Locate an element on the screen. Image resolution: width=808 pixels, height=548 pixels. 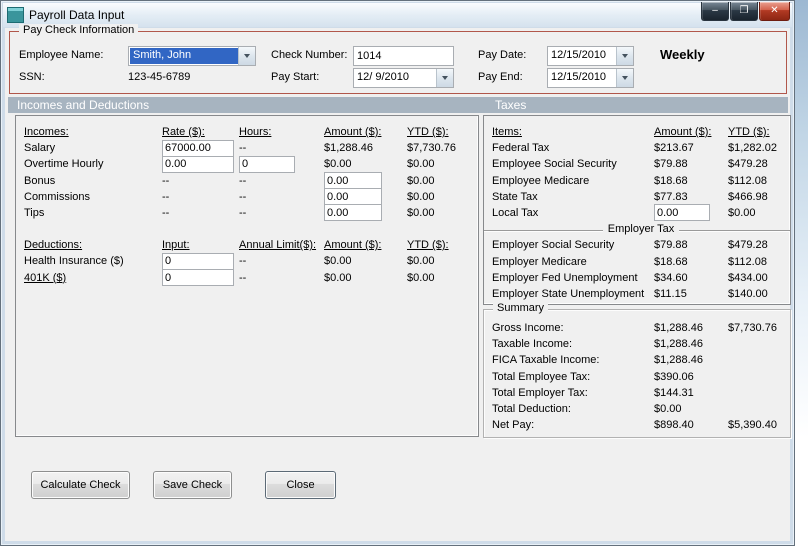
income-row-label: Commissions is located at coordinates (57, 196).